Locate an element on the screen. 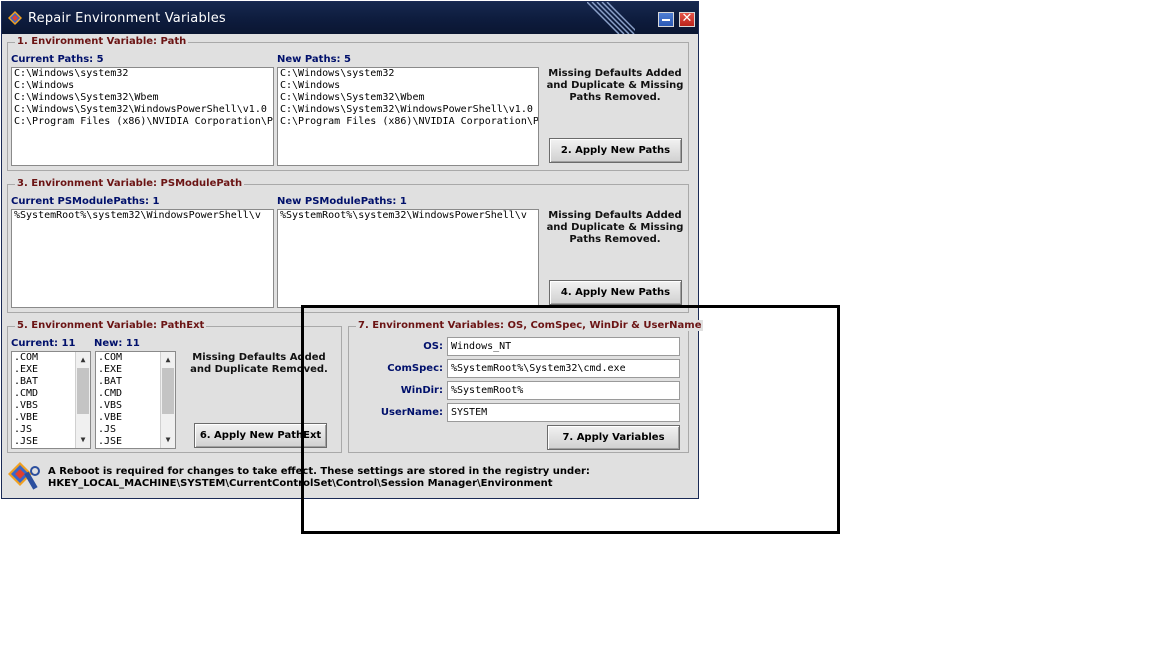  comspec-label: ComSpec: is located at coordinates (415, 368).